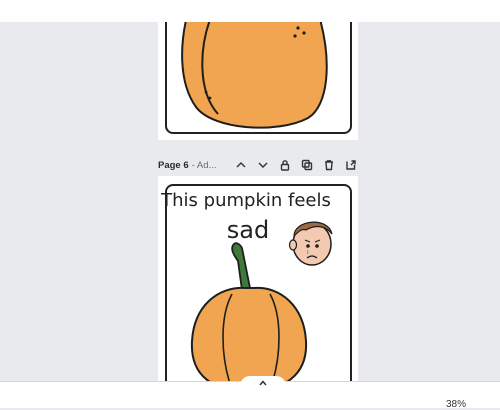 The width and height of the screenshot is (500, 410). What do you see at coordinates (249, 314) in the screenshot?
I see `pumpkin-illustration` at bounding box center [249, 314].